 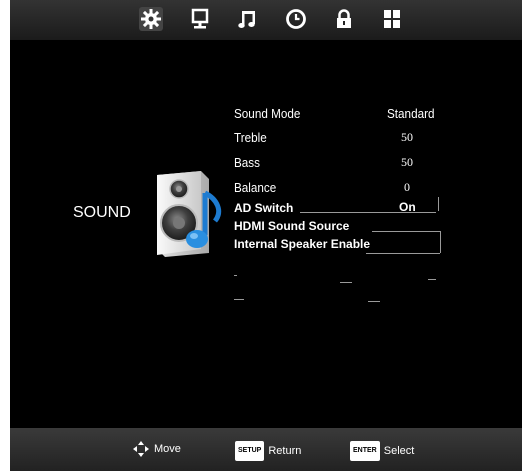 What do you see at coordinates (344, 19) in the screenshot?
I see `lock-icon` at bounding box center [344, 19].